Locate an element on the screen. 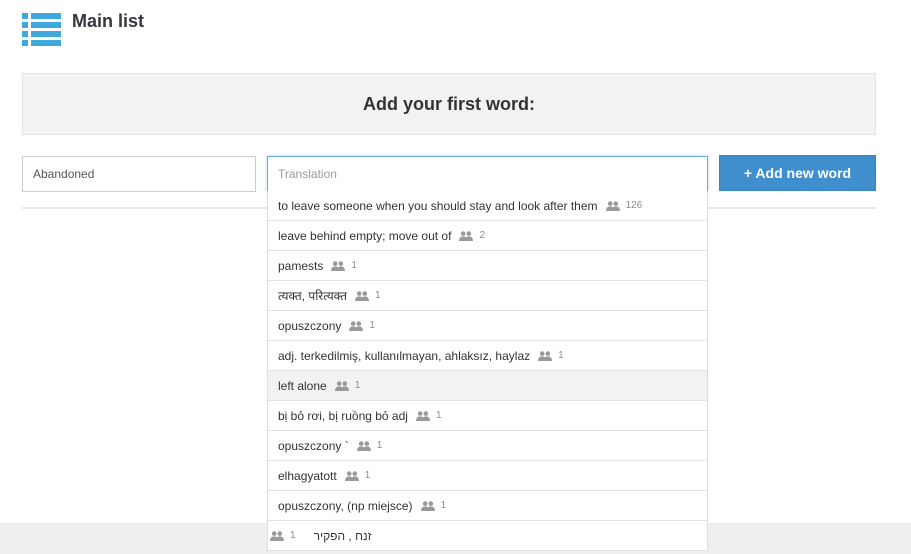  suggestion-text: opuszczony ` is located at coordinates (313, 445).